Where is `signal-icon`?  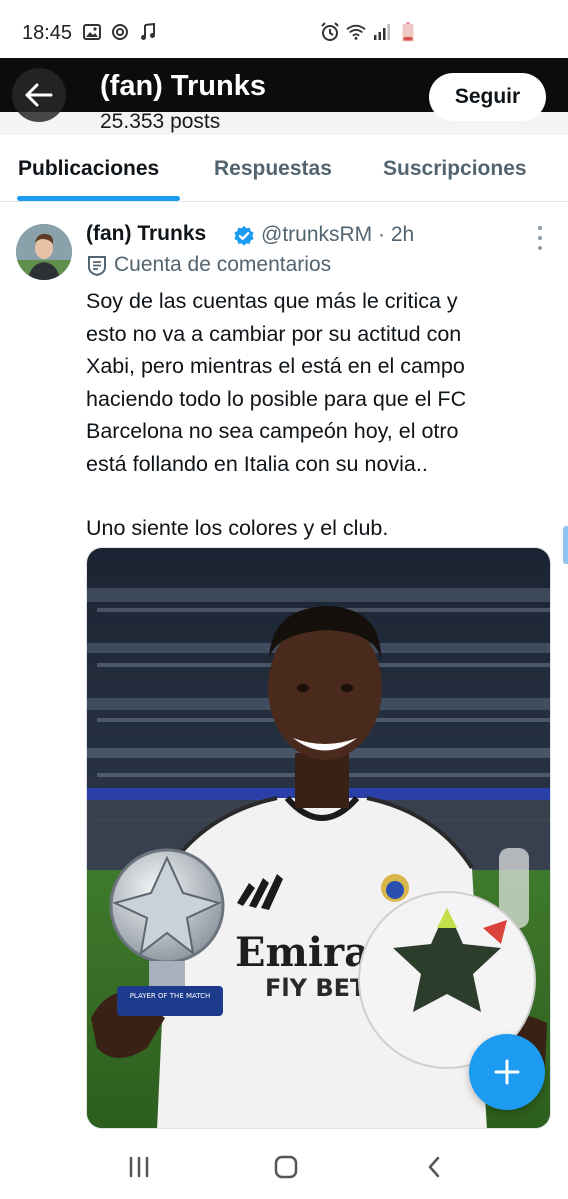 signal-icon is located at coordinates (382, 32).